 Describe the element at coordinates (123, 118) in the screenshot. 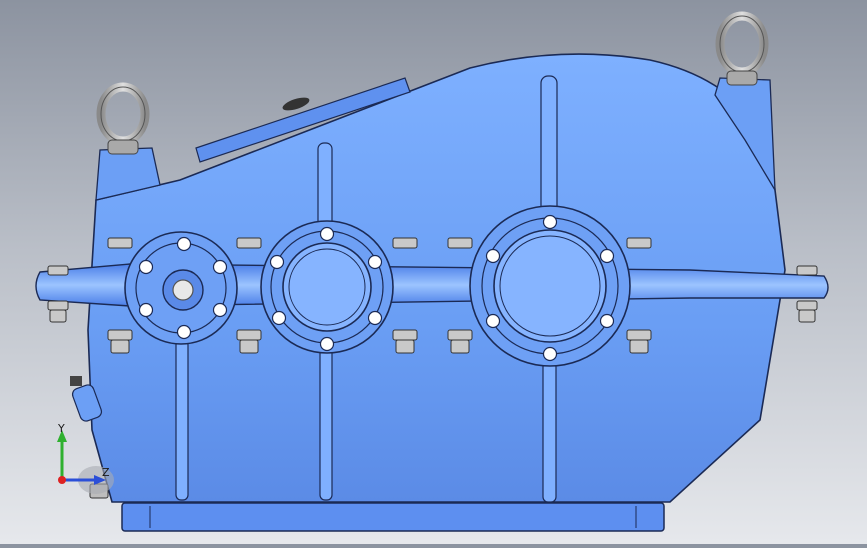

I see `left-eyebolt` at that location.